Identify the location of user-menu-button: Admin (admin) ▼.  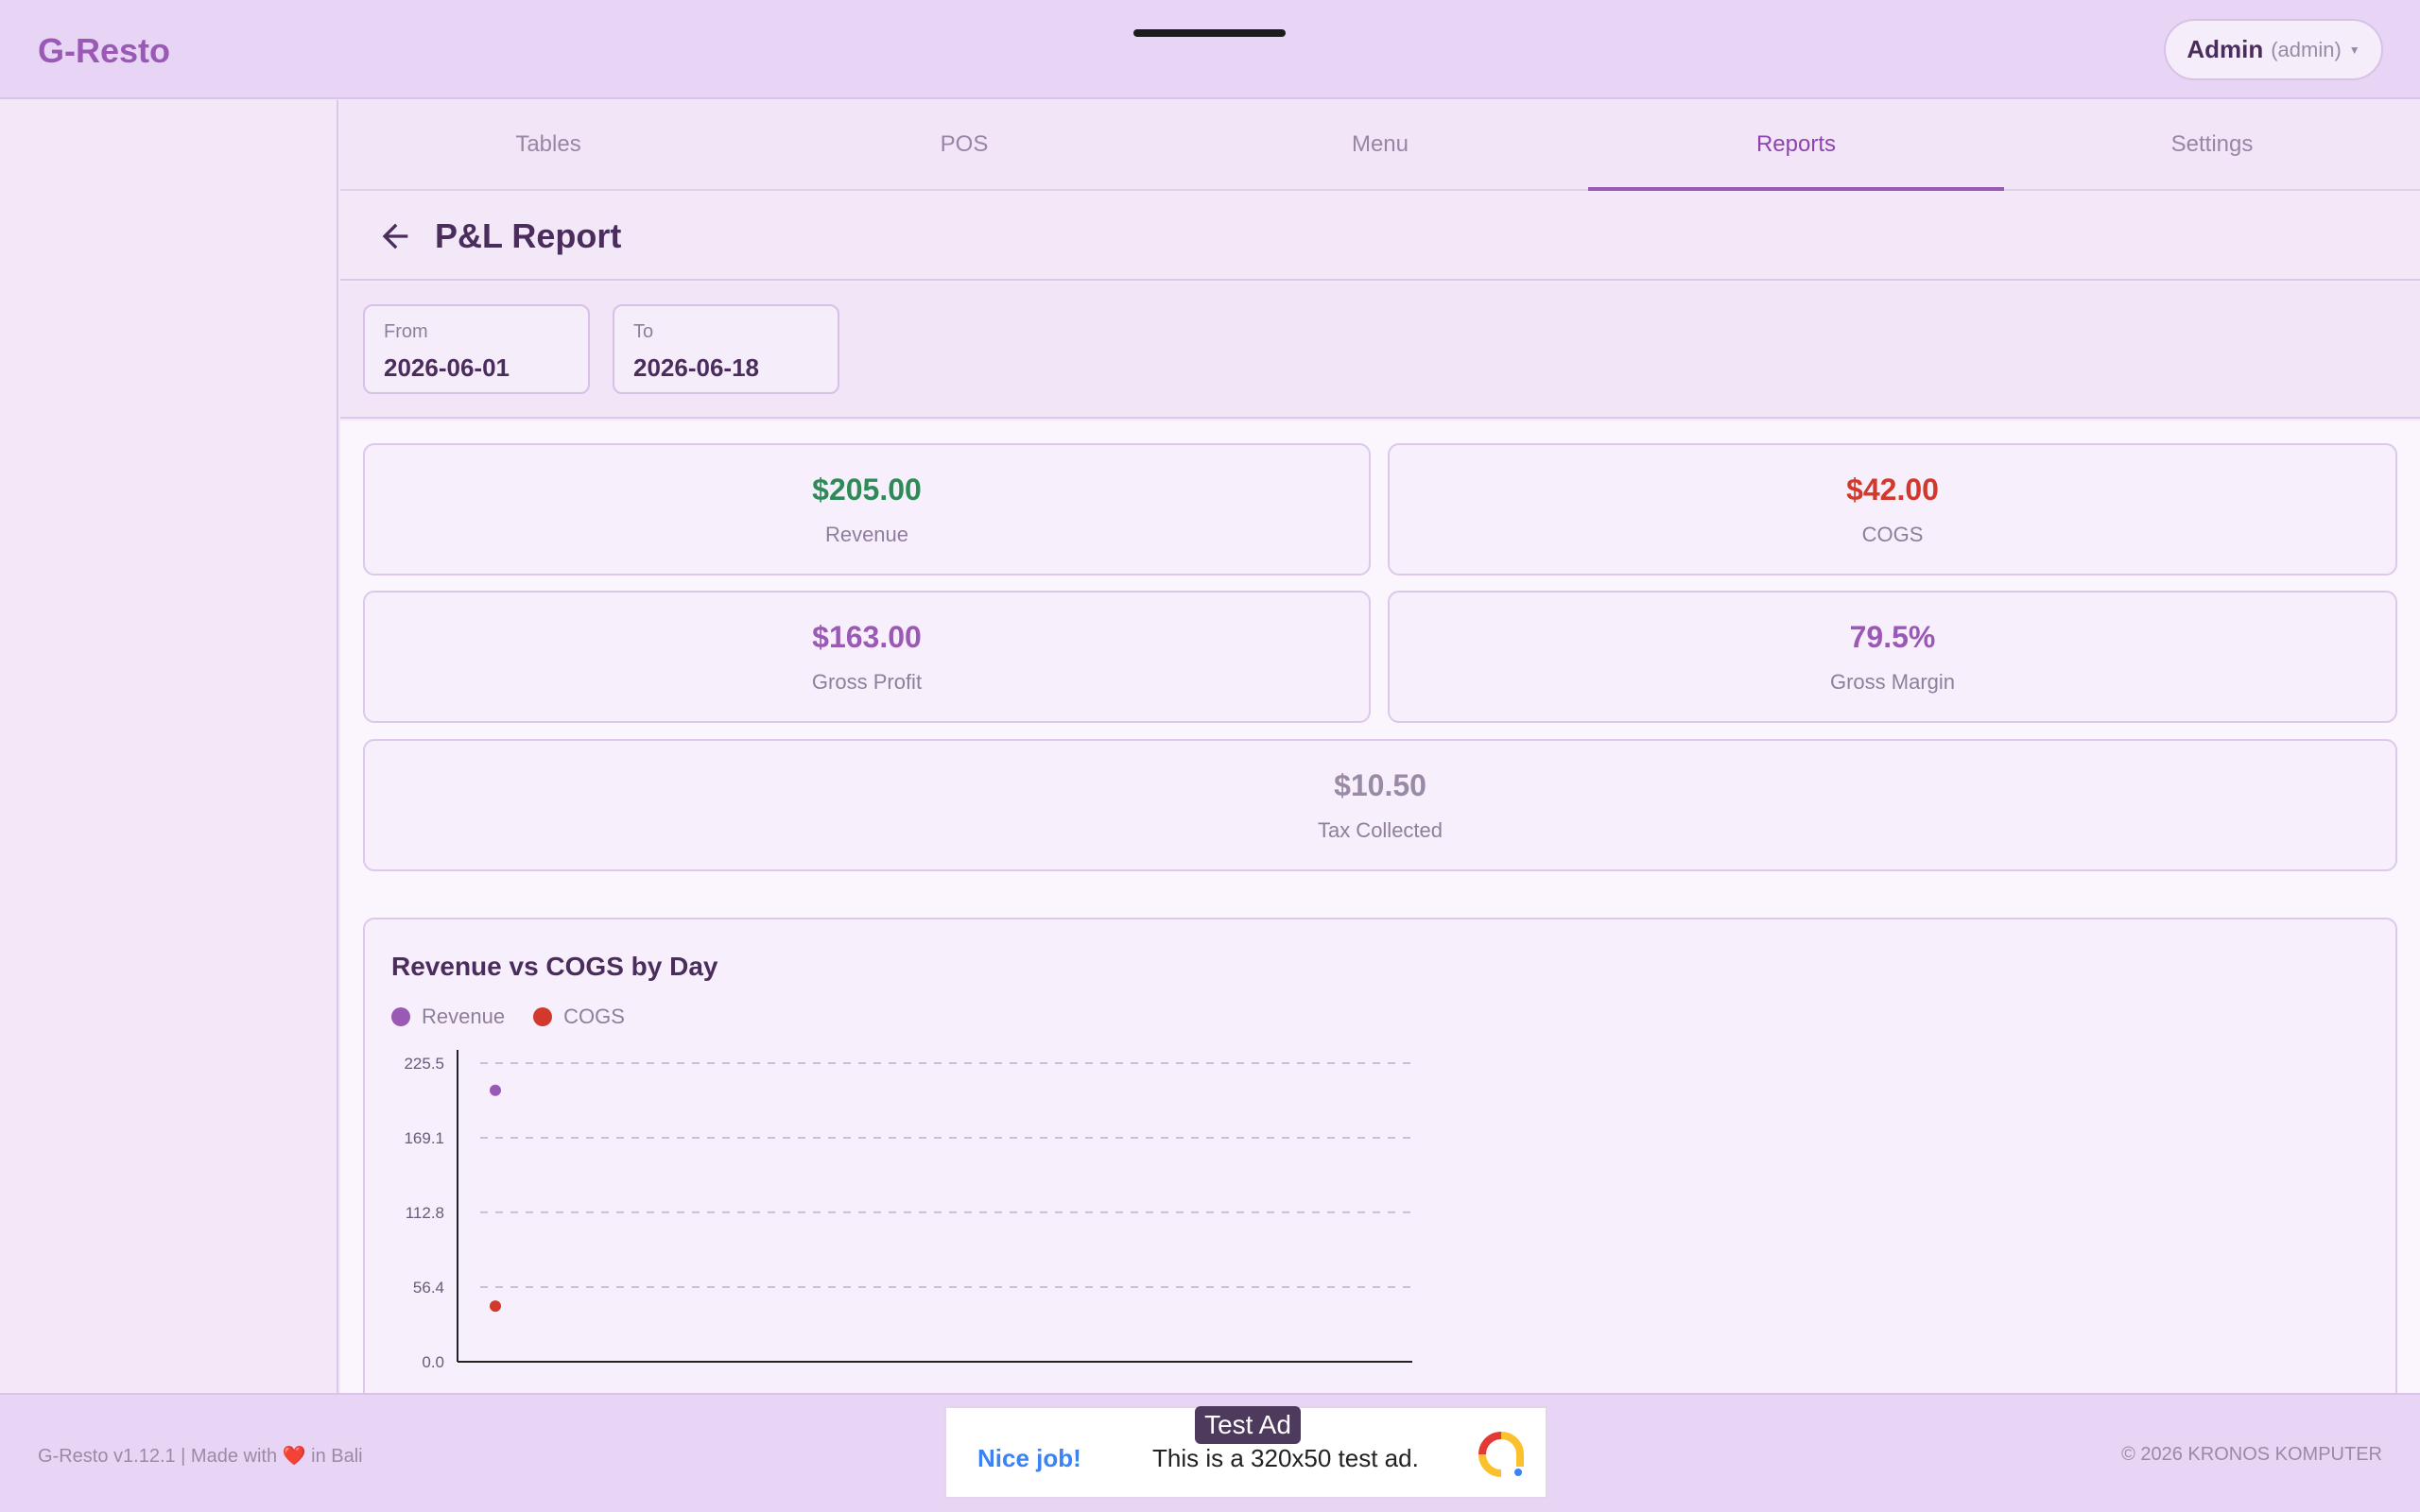
(2273, 49).